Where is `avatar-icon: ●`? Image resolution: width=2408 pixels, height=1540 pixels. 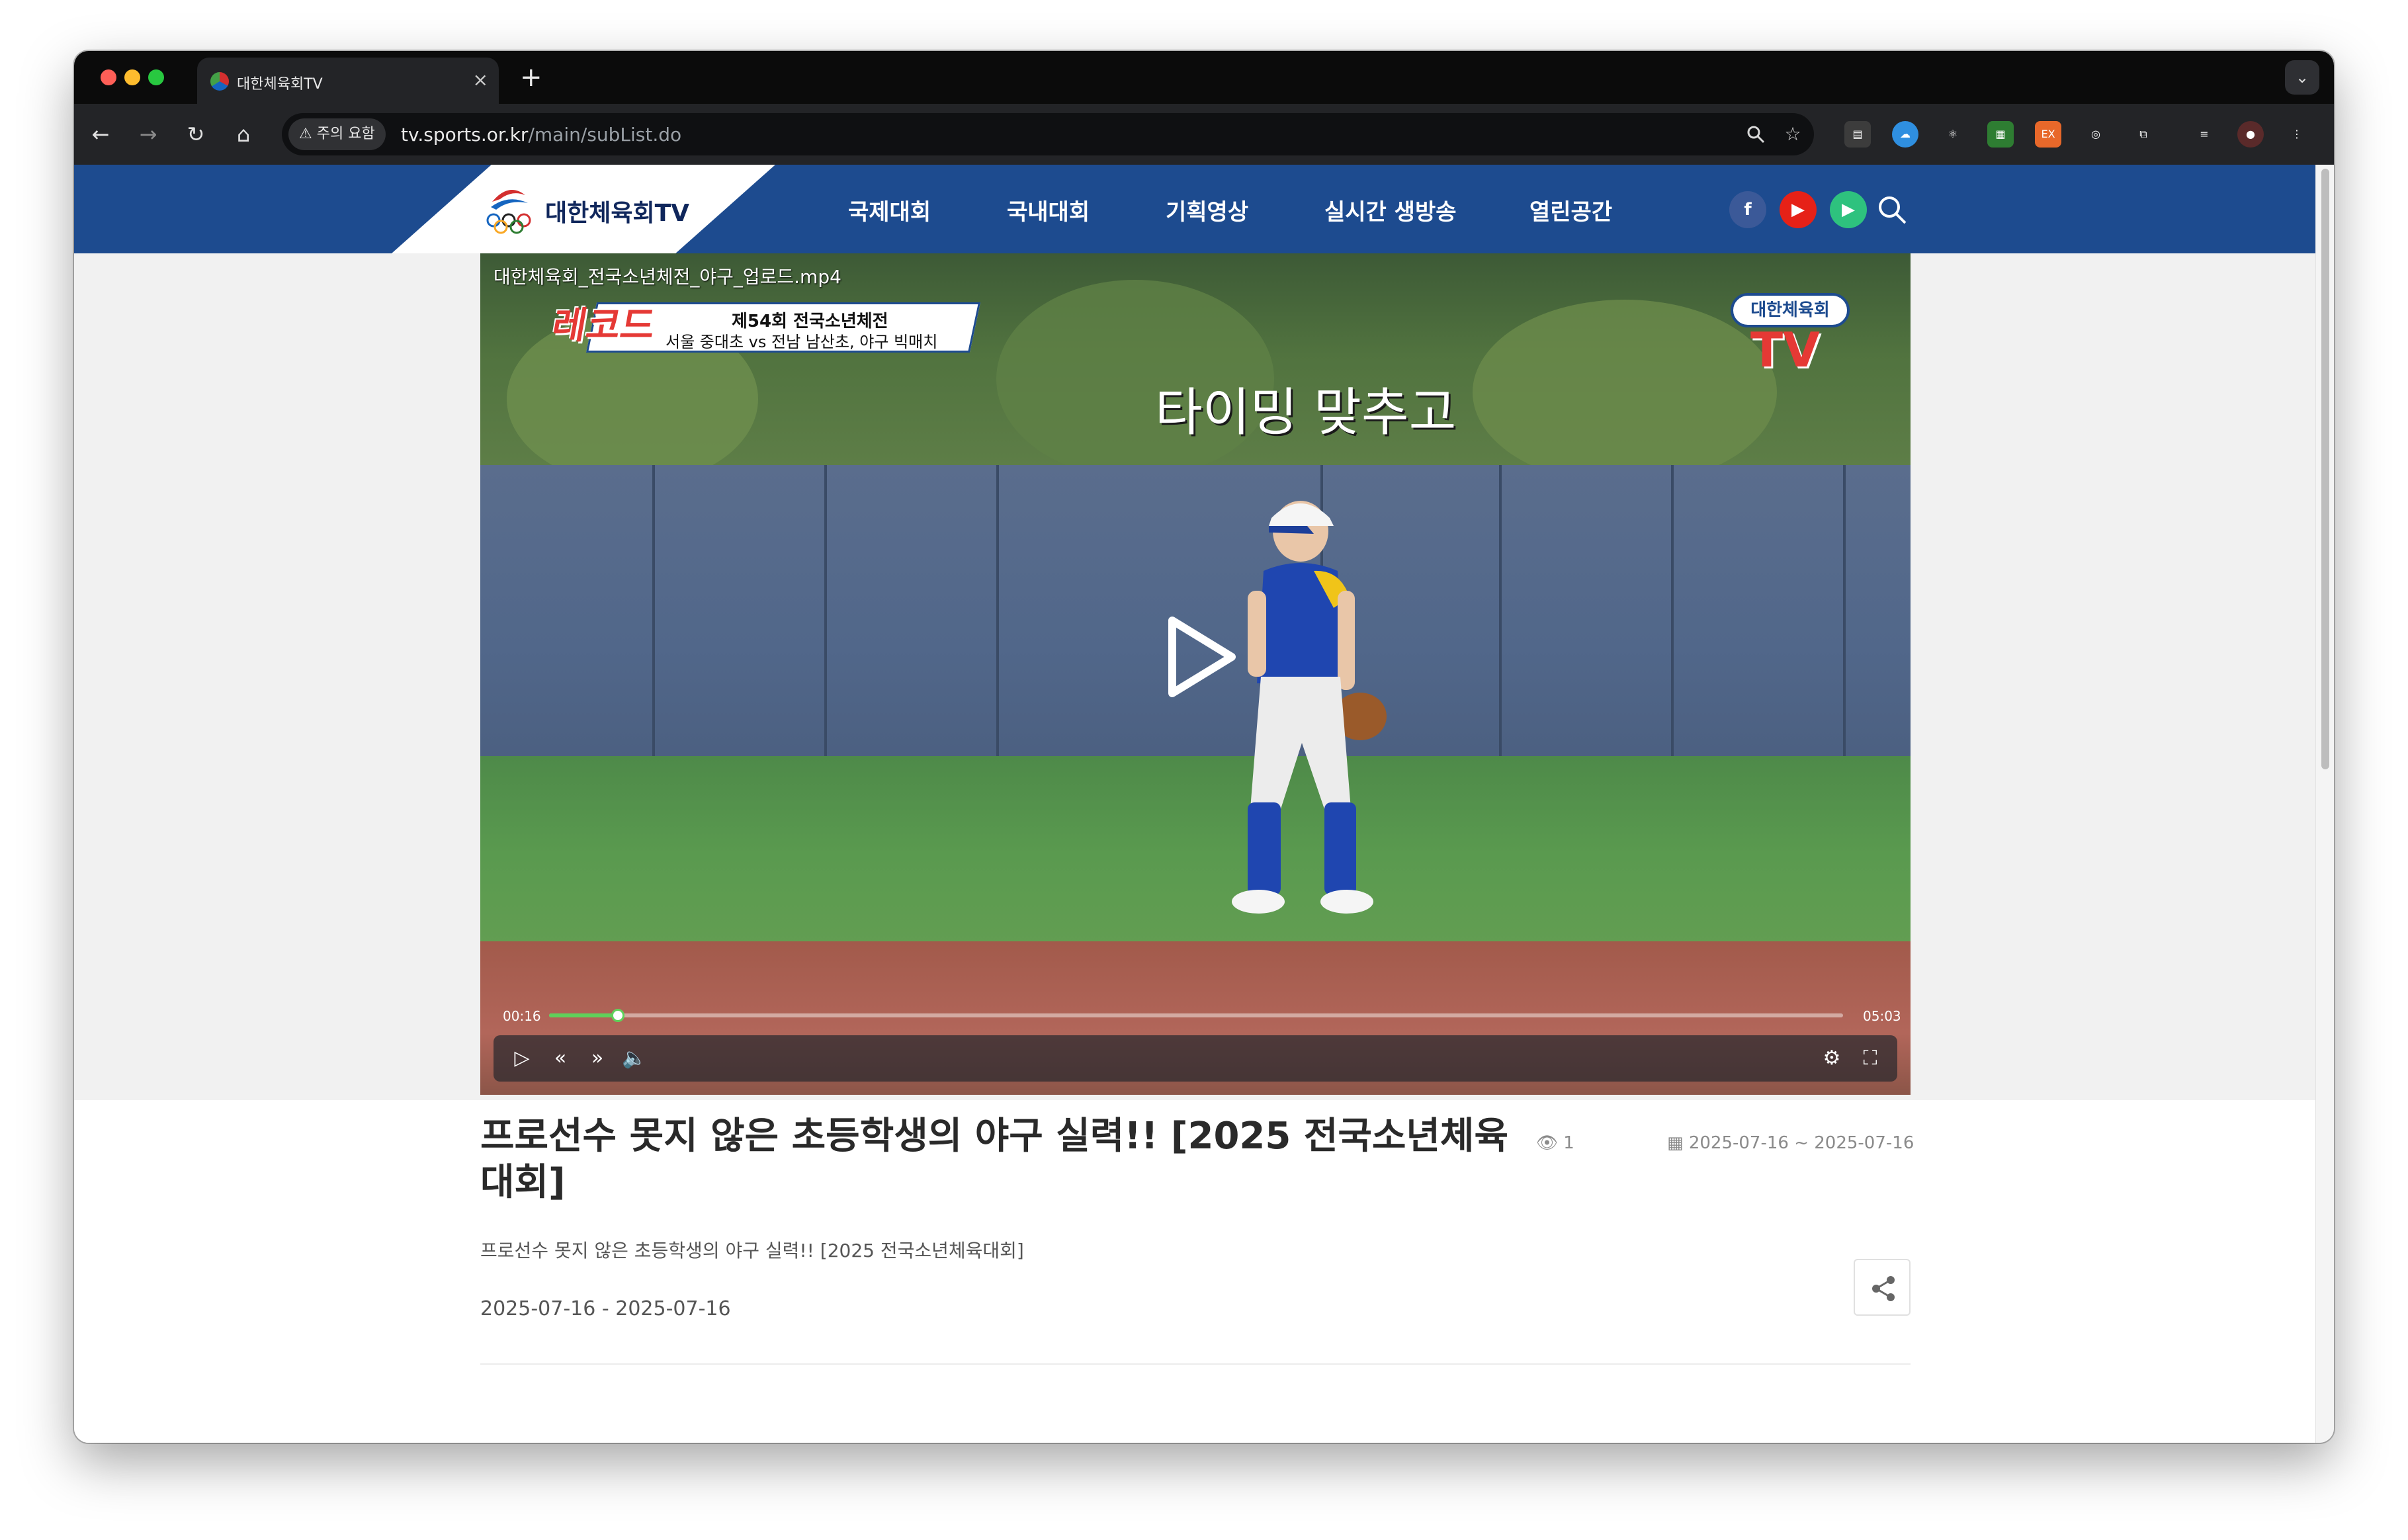
avatar-icon: ● is located at coordinates (2250, 134).